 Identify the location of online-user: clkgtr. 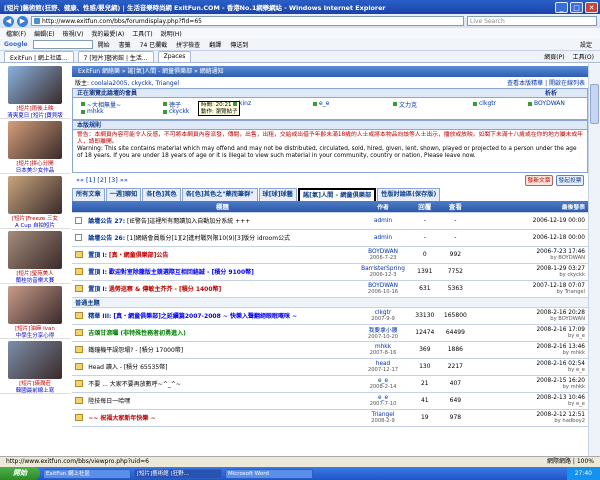
(485, 103).